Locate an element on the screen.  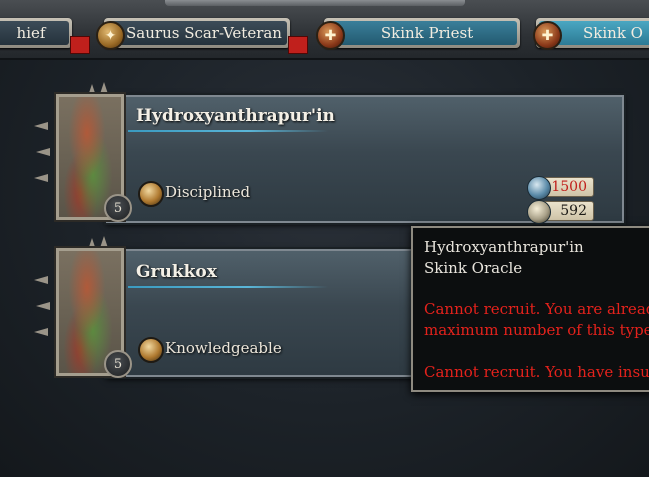
tab-saurus-scar-veteran-label: Saurus Scar-Veteran is located at coordinates (197, 33).